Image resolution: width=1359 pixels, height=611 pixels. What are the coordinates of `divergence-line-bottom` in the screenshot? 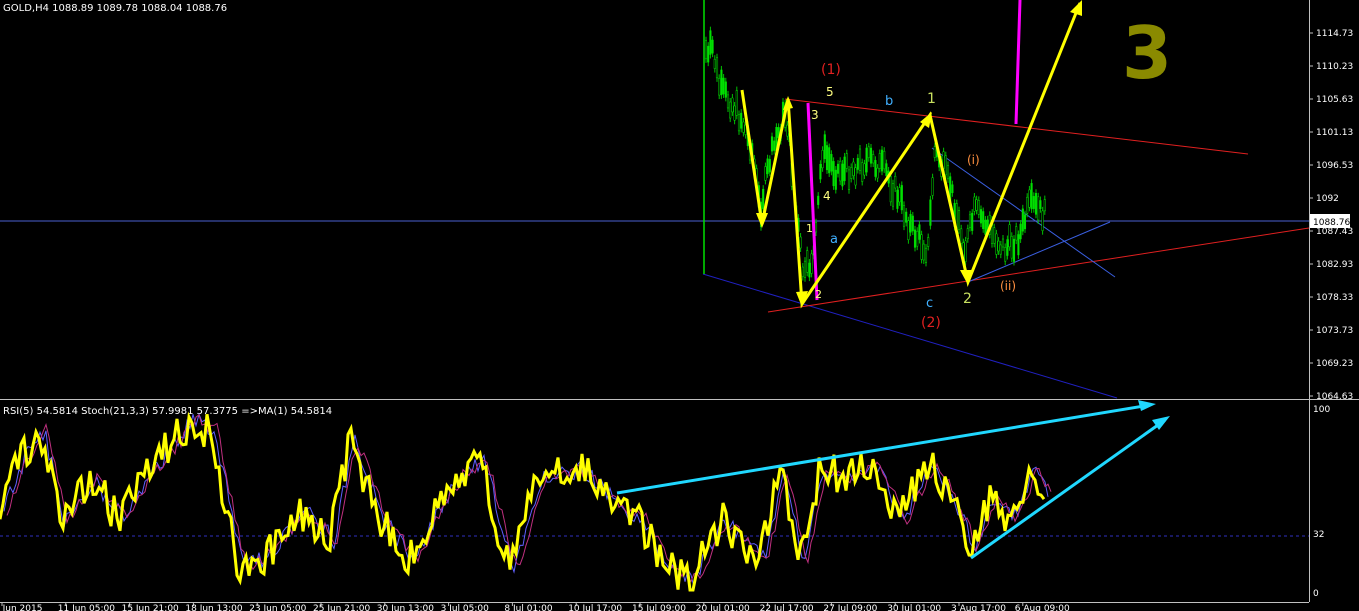 It's located at (1068, 489).